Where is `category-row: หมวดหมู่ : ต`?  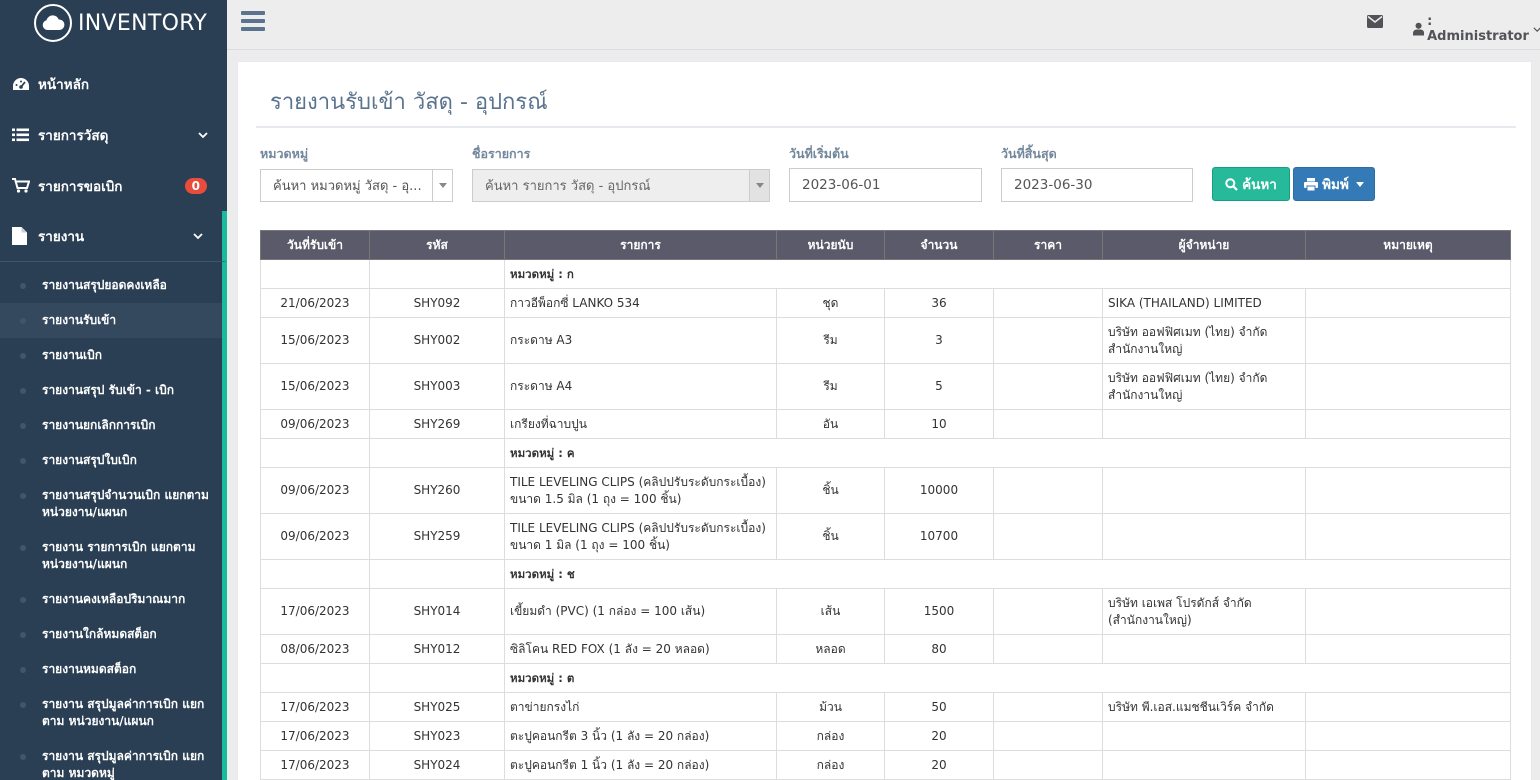 category-row: หมวดหมู่ : ต is located at coordinates (885, 678).